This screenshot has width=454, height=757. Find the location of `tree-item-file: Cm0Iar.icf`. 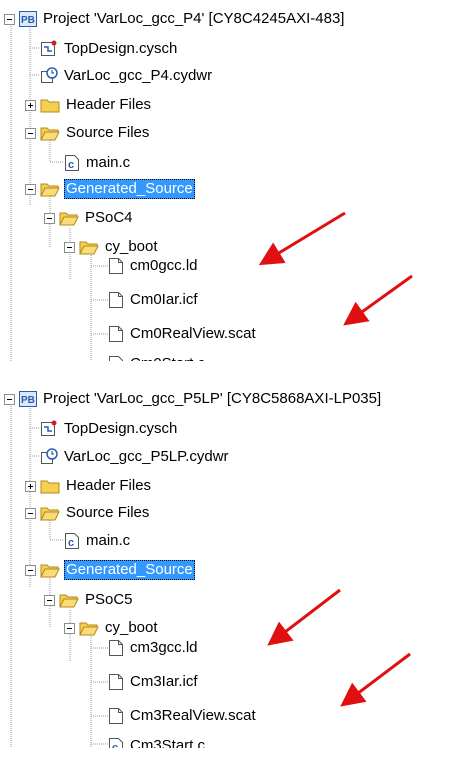

tree-item-file: Cm0Iar.icf is located at coordinates (154, 300).